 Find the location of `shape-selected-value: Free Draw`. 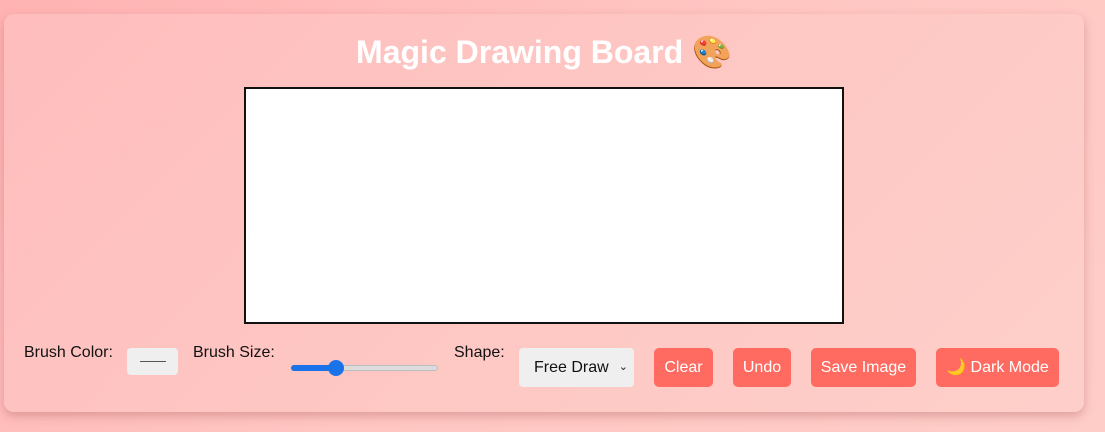

shape-selected-value: Free Draw is located at coordinates (571, 367).